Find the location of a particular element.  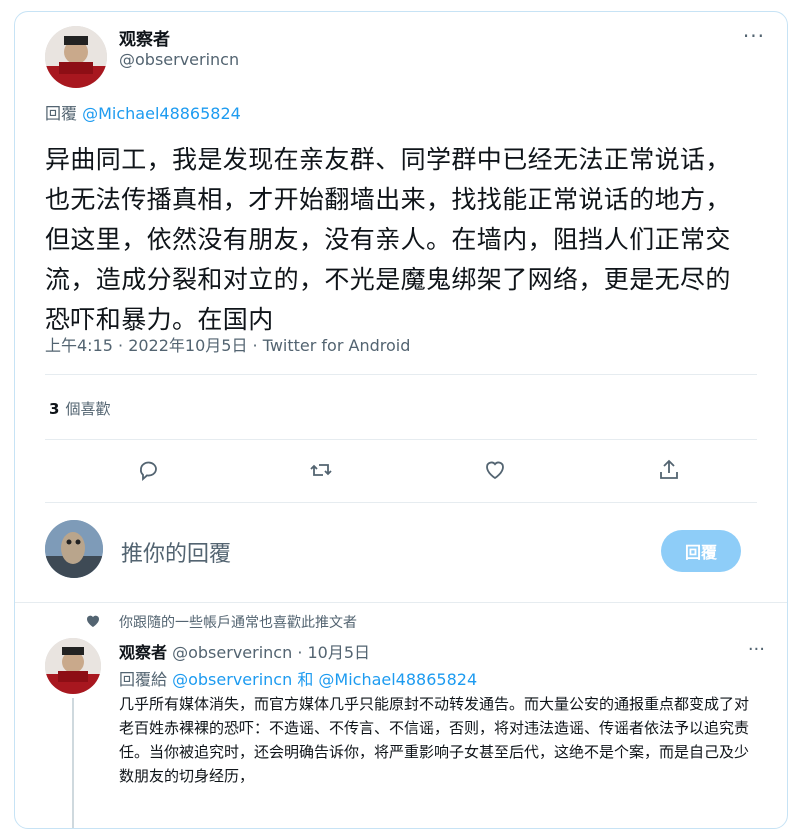

like-icon is located at coordinates (495, 470).